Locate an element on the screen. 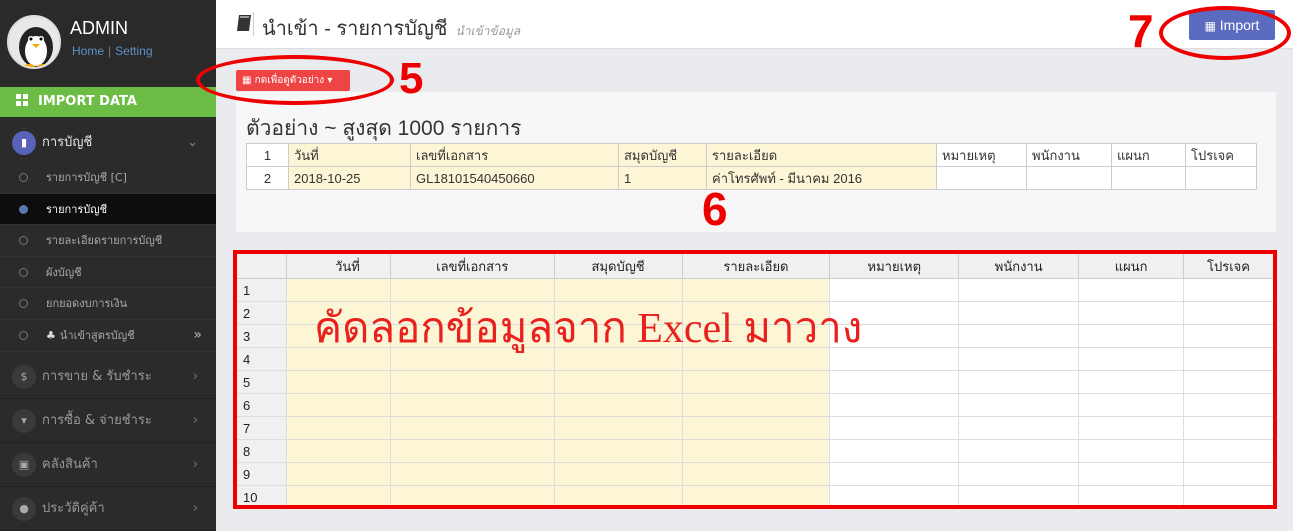 The width and height of the screenshot is (1293, 531). table-row: 6 is located at coordinates (755, 405).